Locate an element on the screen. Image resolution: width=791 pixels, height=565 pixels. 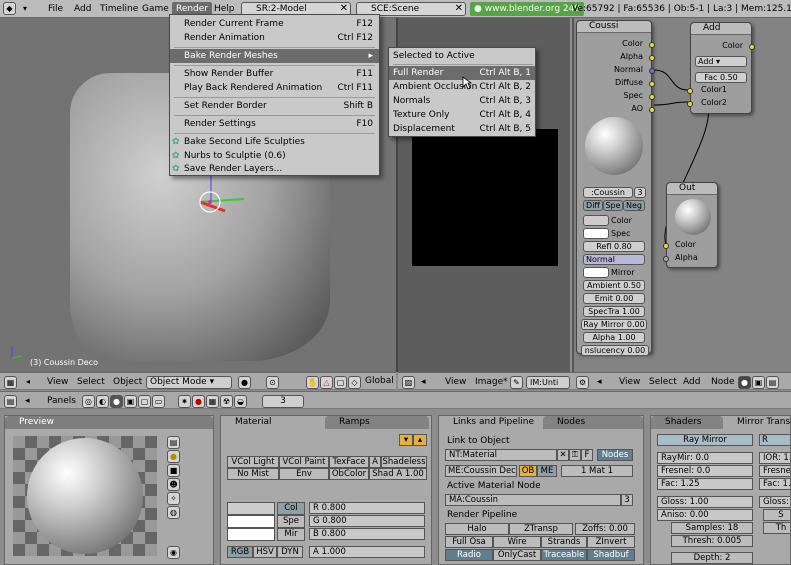
spectra-field: SpecTra 1.00 is located at coordinates (614, 311).